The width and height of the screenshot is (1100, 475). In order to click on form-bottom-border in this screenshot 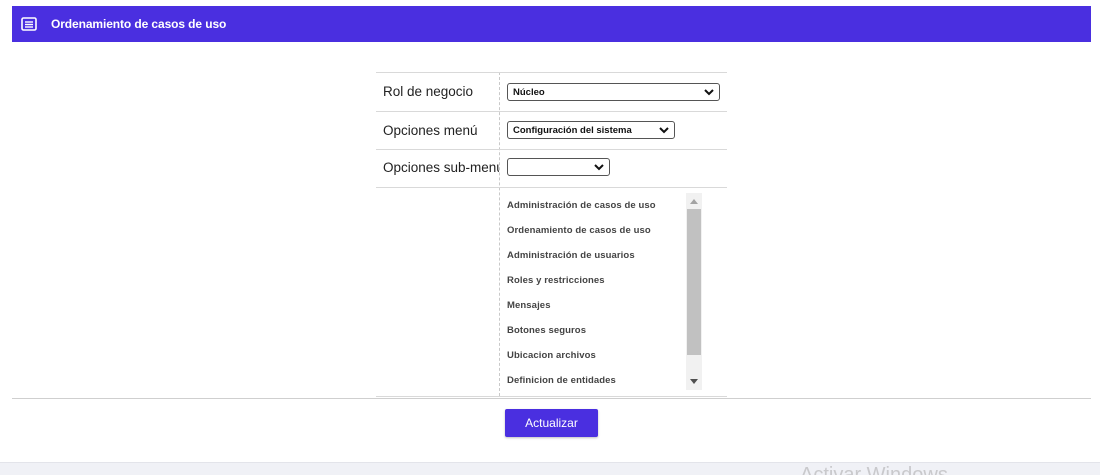, I will do `click(551, 396)`.